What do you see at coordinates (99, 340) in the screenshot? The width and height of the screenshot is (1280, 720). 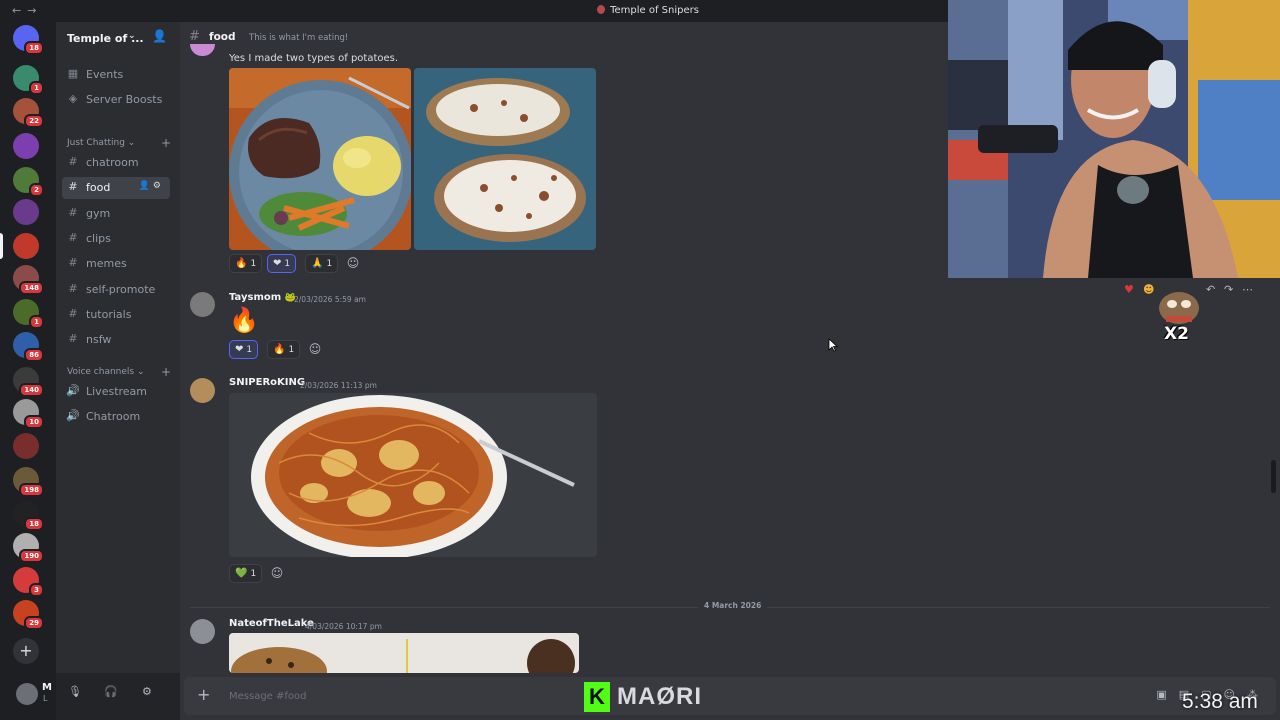 I see `sidebar-item-label: nsfw` at bounding box center [99, 340].